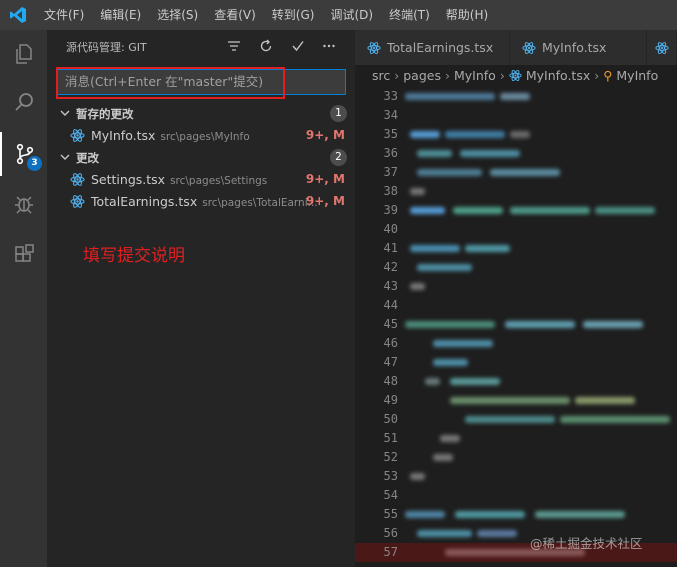 This screenshot has width=677, height=567. I want to click on scm-header: 源代码管理: GIT, so click(201, 46).